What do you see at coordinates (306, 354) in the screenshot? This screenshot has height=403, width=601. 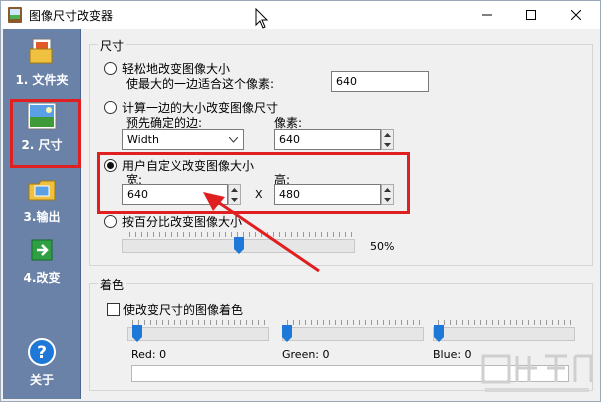 I see `green-value-label: Green: 0` at bounding box center [306, 354].